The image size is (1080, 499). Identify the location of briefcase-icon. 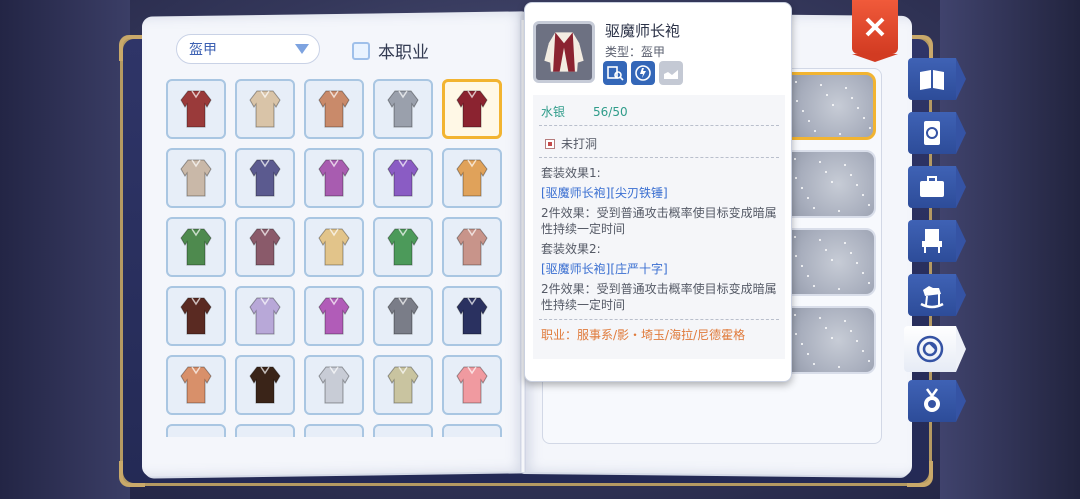
(932, 186).